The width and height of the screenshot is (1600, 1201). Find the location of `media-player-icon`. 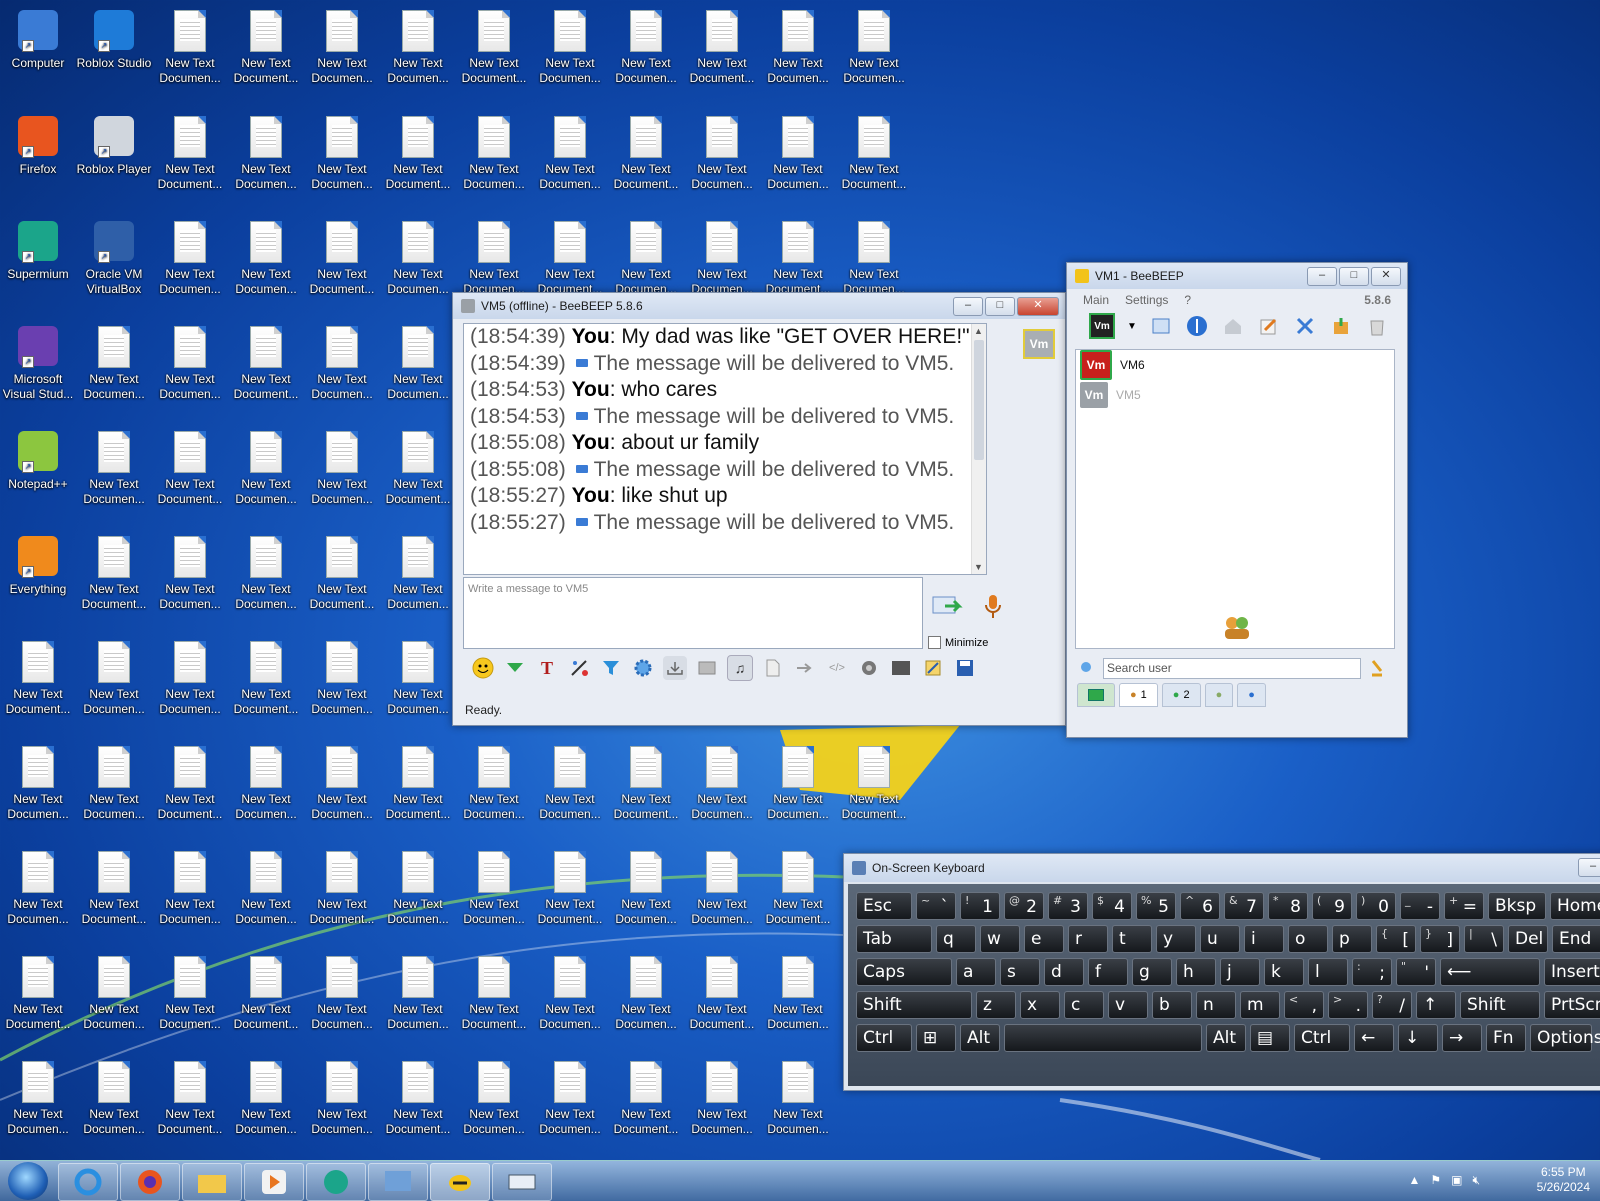

media-player-icon is located at coordinates (274, 1182).